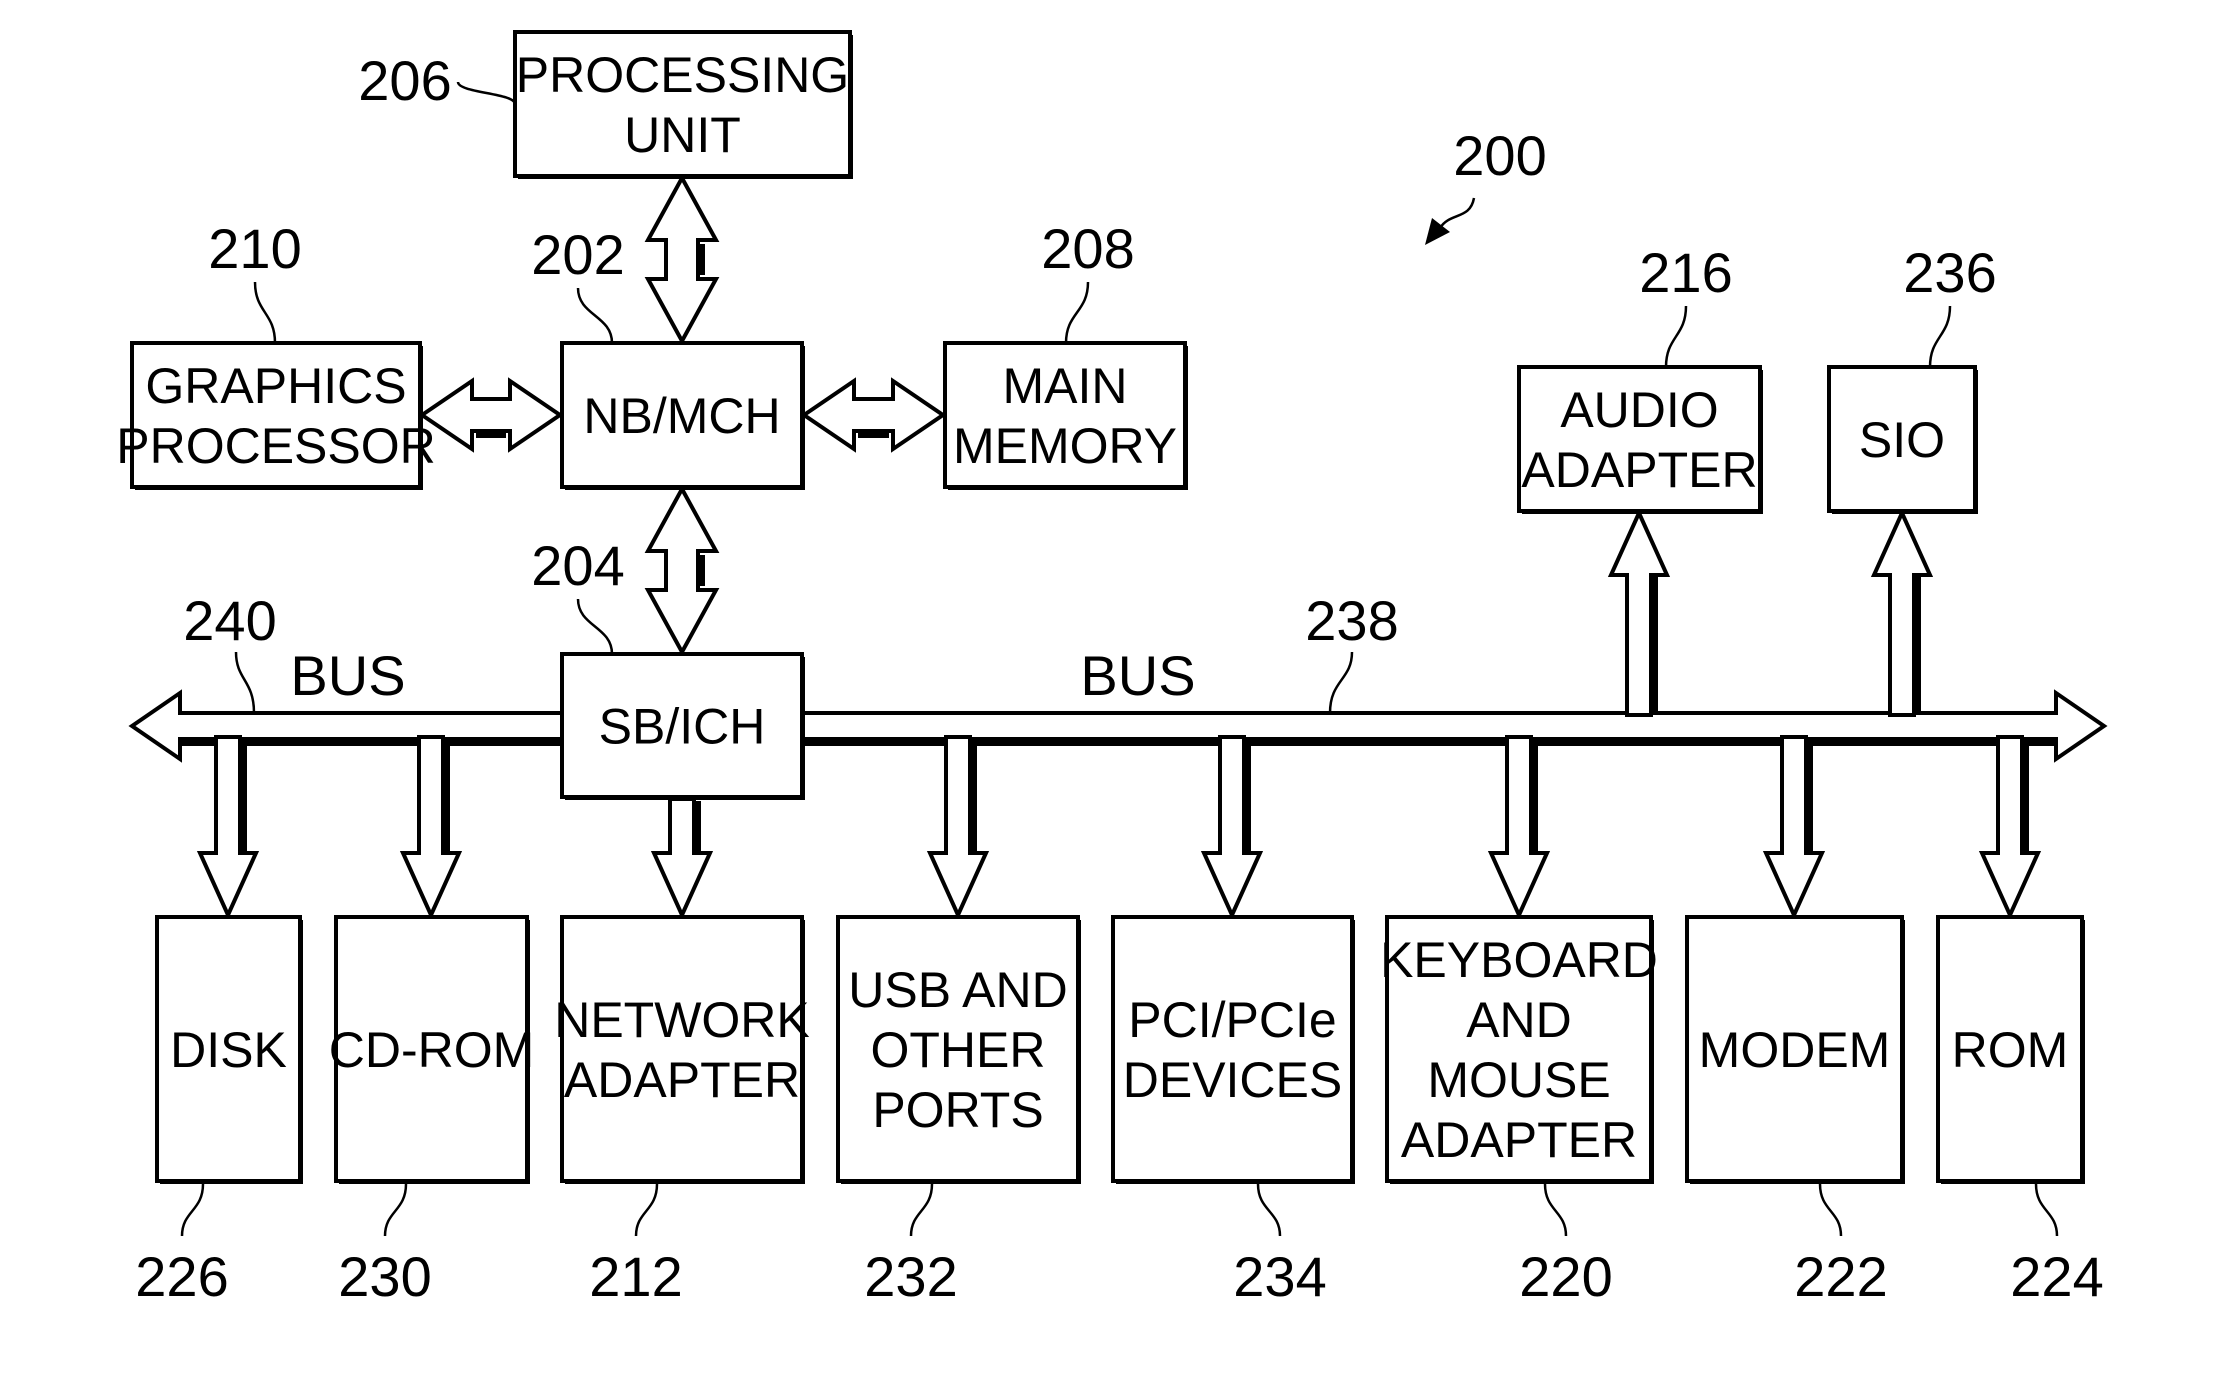  What do you see at coordinates (1137, 675) in the screenshot?
I see `bus-right-label: BUS` at bounding box center [1137, 675].